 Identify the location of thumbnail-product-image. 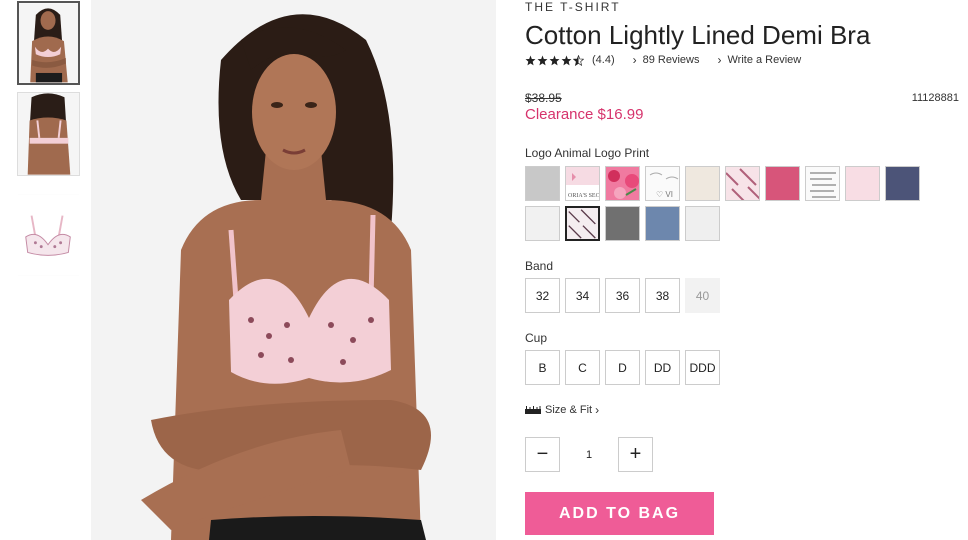
(48, 235).